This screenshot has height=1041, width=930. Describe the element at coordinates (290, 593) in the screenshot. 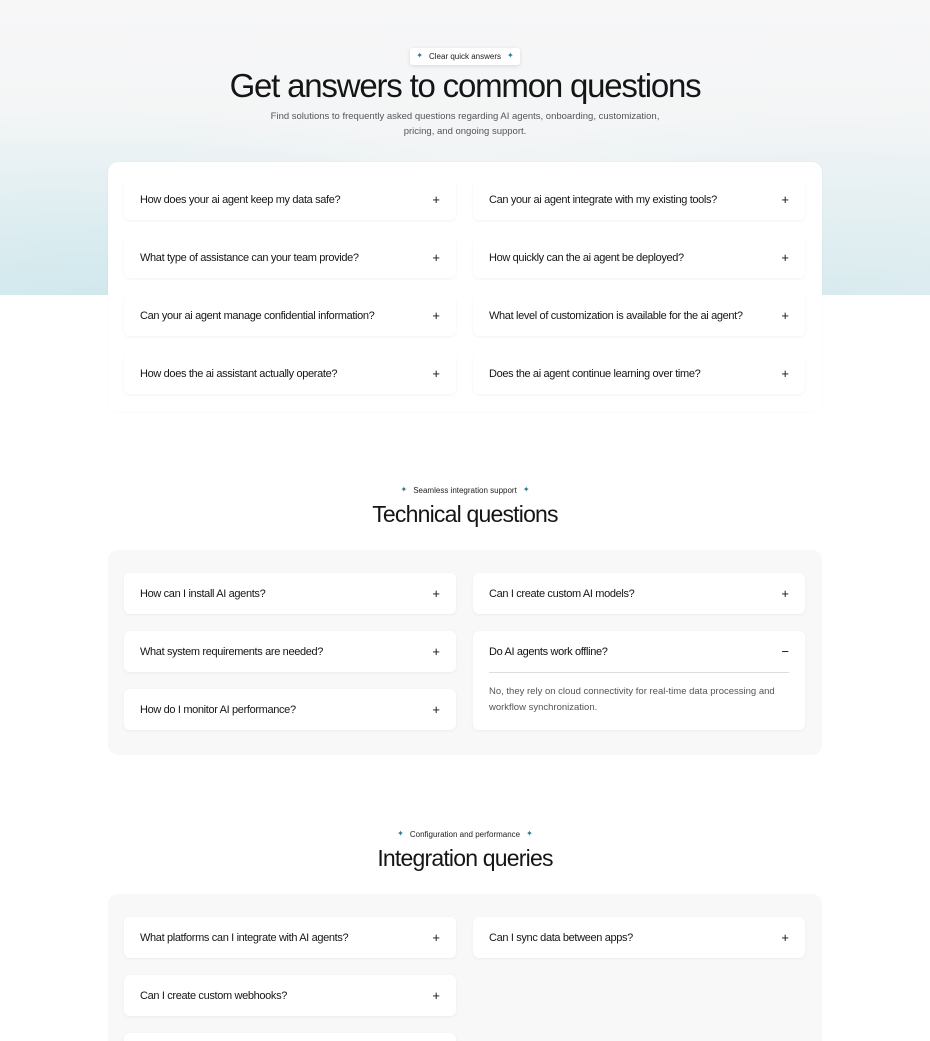

I see `faq-item: How can I install AI agents? +` at that location.